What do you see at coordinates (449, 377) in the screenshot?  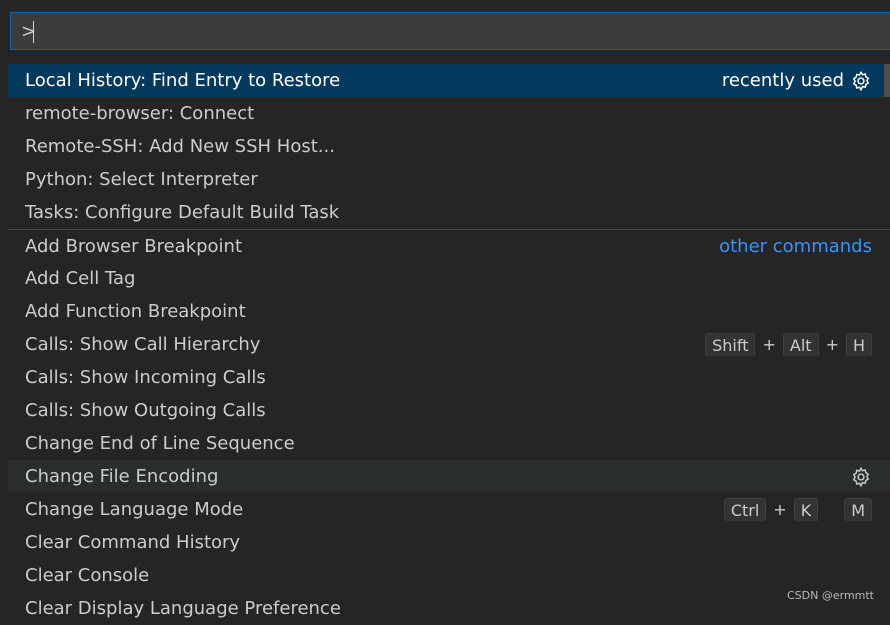 I see `command-item-show-incoming-calls: Calls: Show Incoming Calls` at bounding box center [449, 377].